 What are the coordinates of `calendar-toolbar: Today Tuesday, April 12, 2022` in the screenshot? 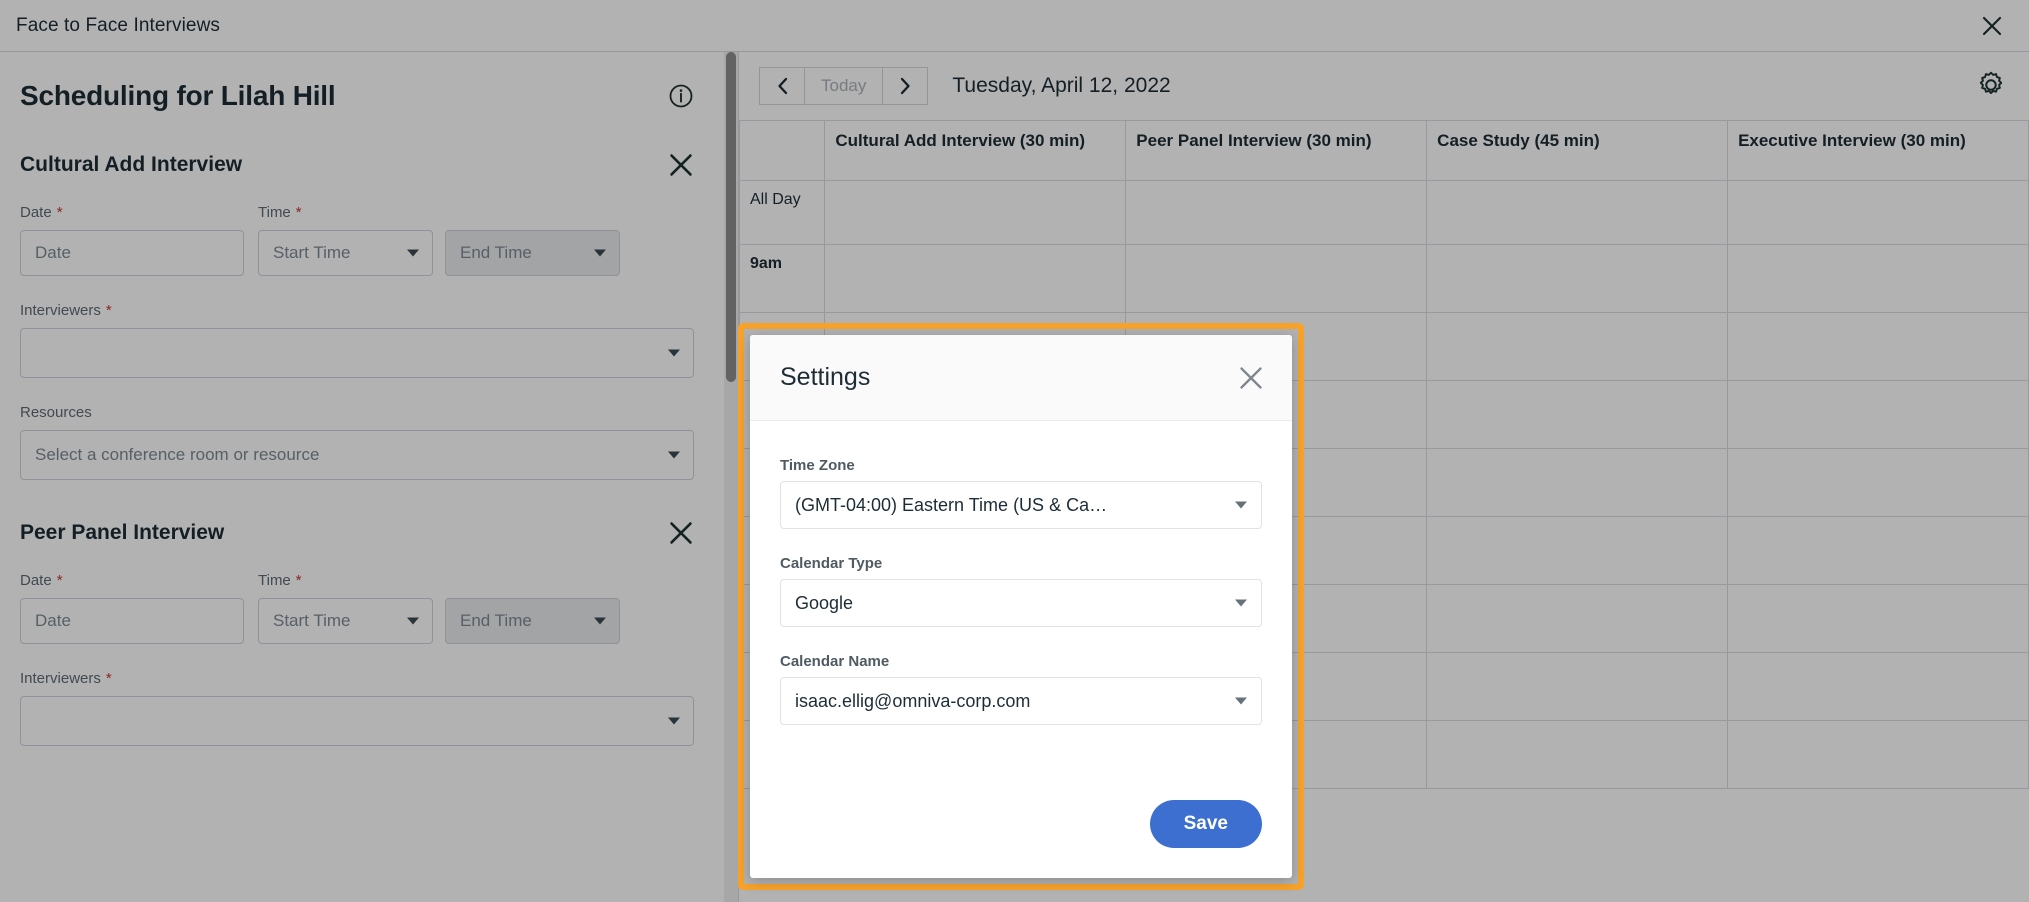 It's located at (1384, 86).